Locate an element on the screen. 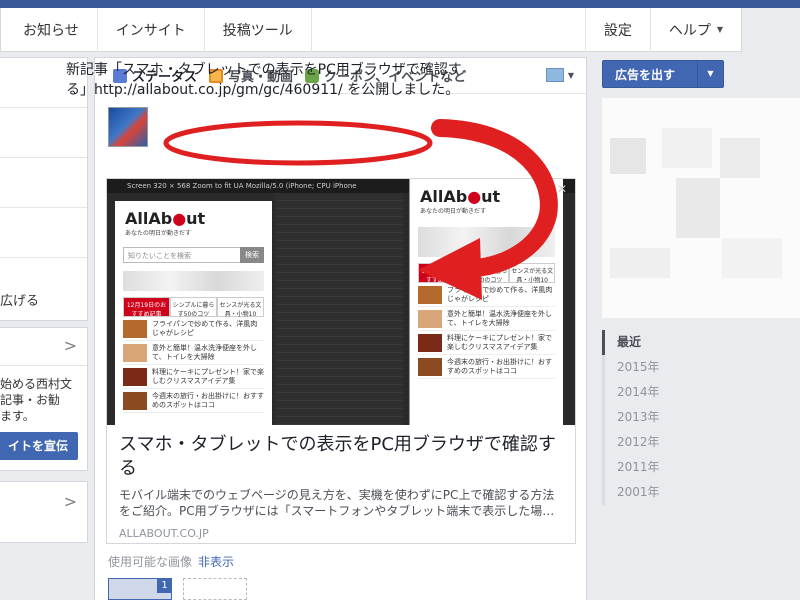  year-item: 2011年 is located at coordinates (652, 467).